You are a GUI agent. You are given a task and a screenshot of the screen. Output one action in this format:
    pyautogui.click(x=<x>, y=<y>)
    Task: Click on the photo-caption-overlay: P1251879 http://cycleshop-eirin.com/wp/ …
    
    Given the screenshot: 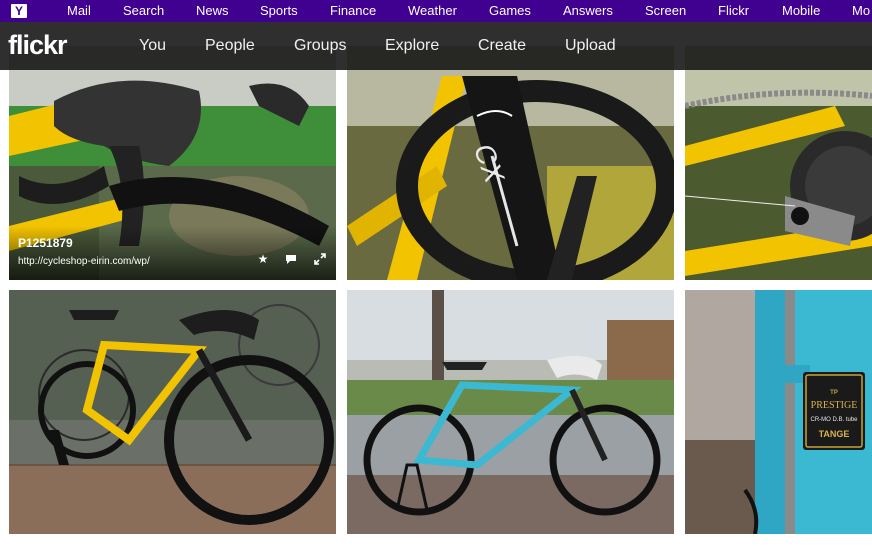 What is the action you would take?
    pyautogui.click(x=172, y=253)
    